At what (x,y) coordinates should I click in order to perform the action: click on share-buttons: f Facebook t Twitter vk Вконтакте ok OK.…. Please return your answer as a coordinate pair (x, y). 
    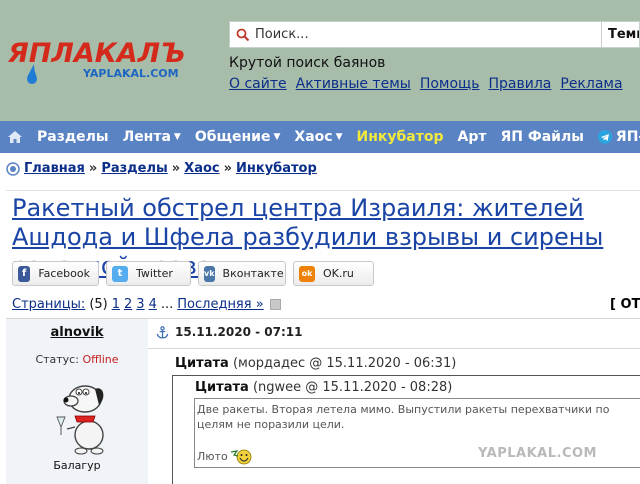
    Looking at the image, I should click on (193, 273).